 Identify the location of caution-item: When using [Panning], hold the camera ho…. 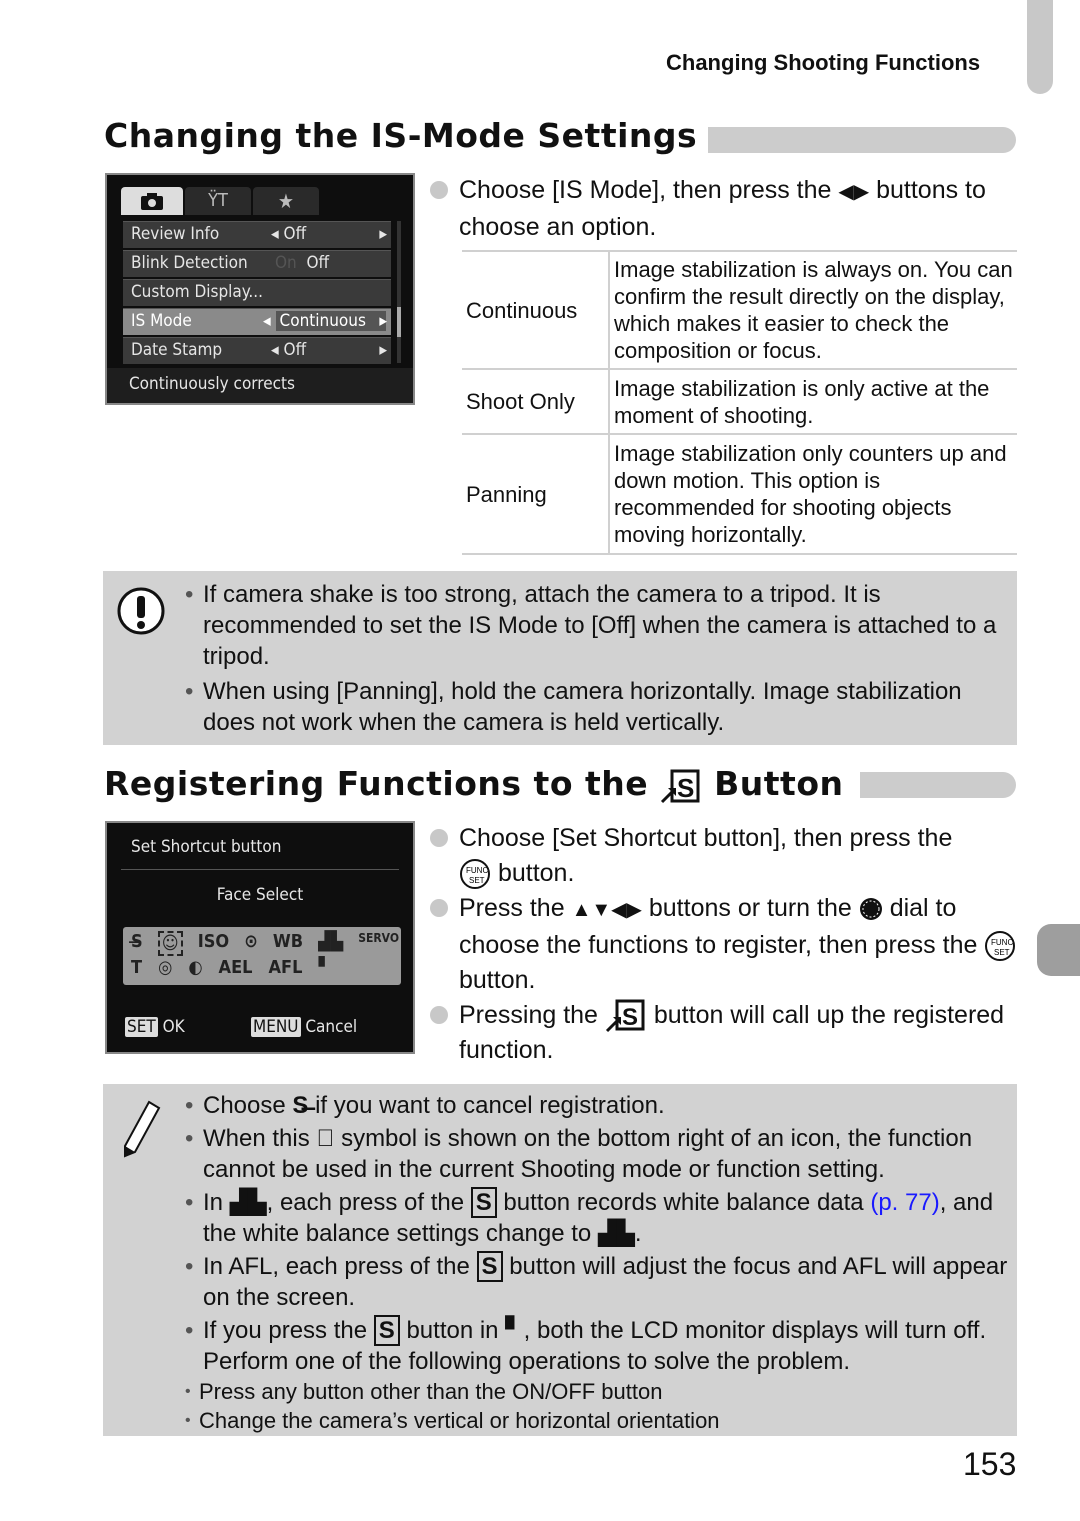
(593, 707).